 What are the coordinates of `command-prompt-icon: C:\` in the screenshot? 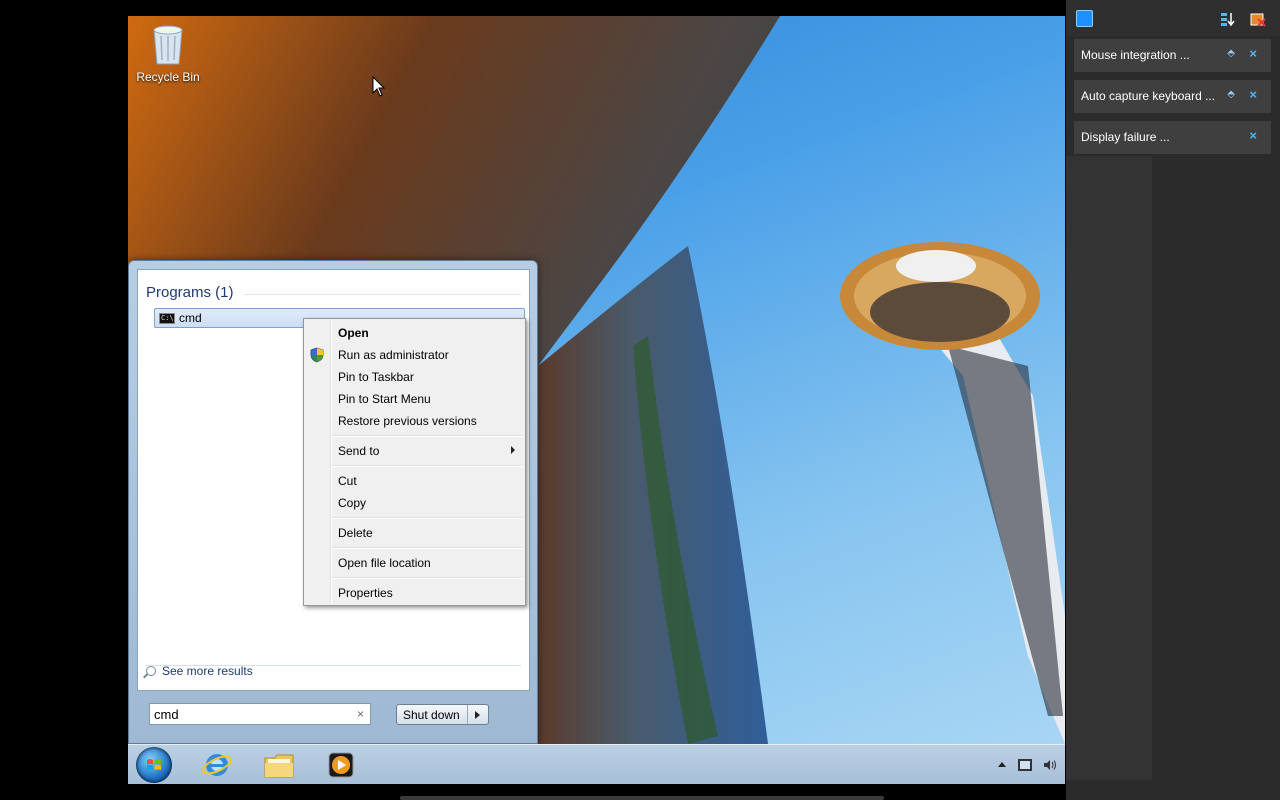 It's located at (167, 318).